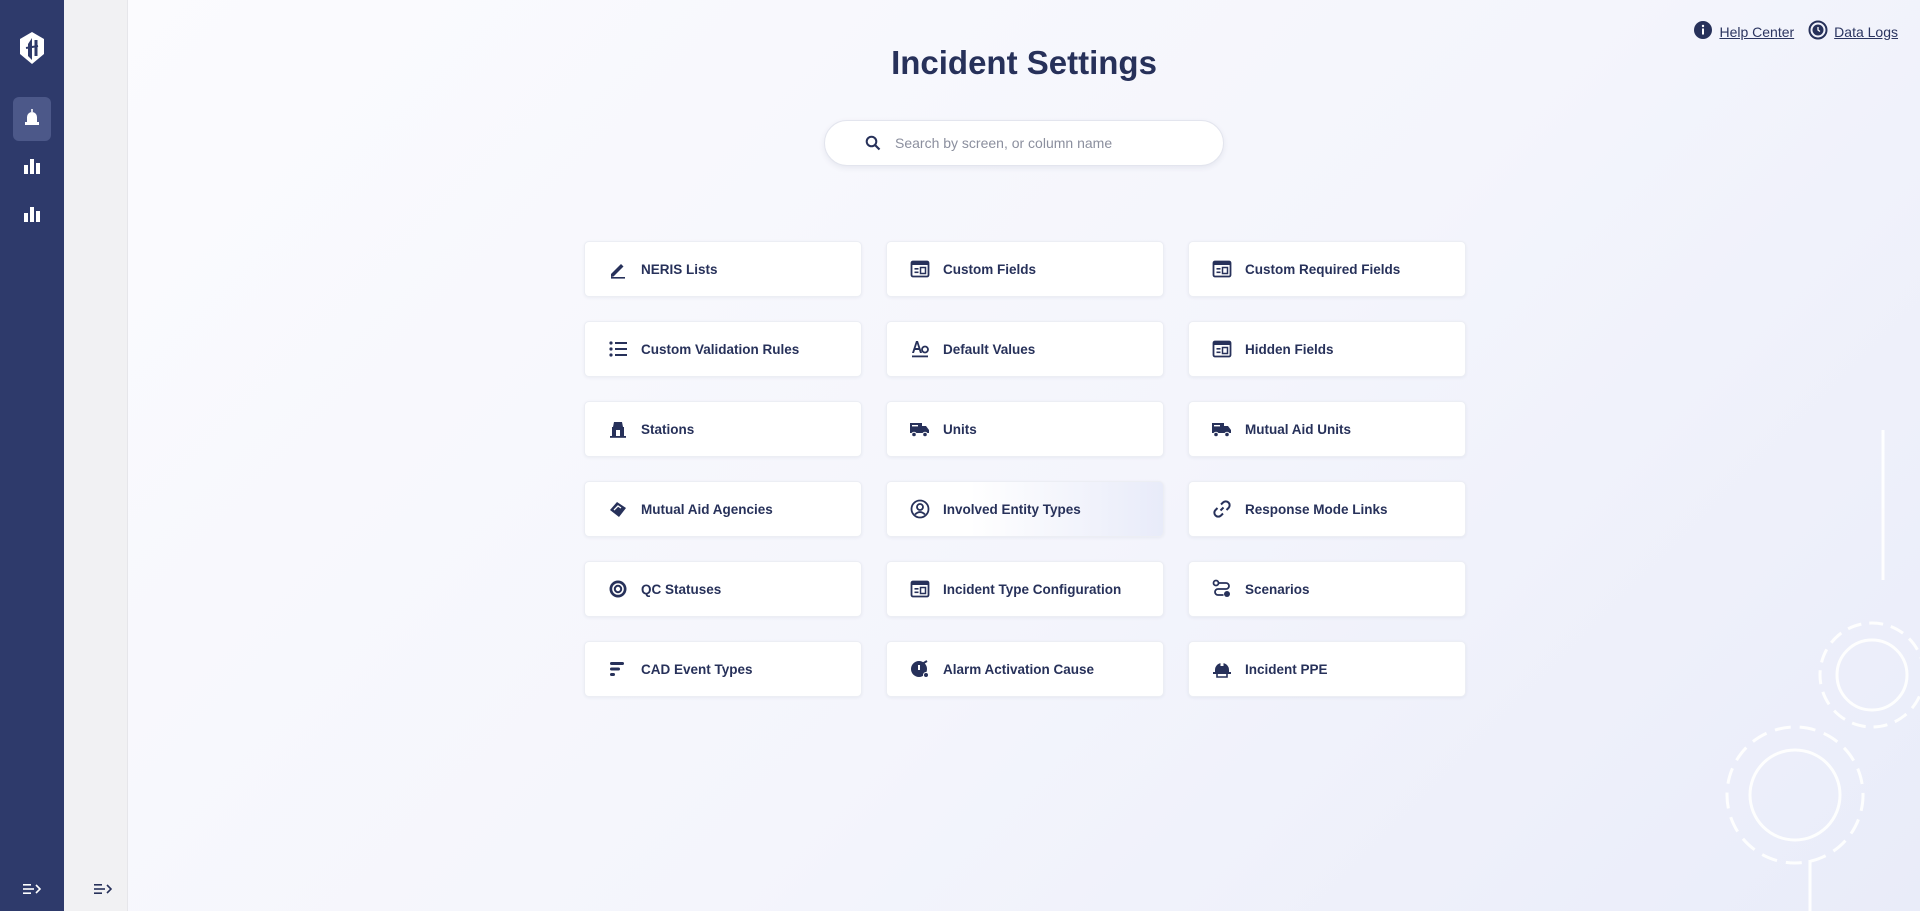 This screenshot has width=1920, height=911. What do you see at coordinates (920, 669) in the screenshot?
I see `alarm-bell-icon` at bounding box center [920, 669].